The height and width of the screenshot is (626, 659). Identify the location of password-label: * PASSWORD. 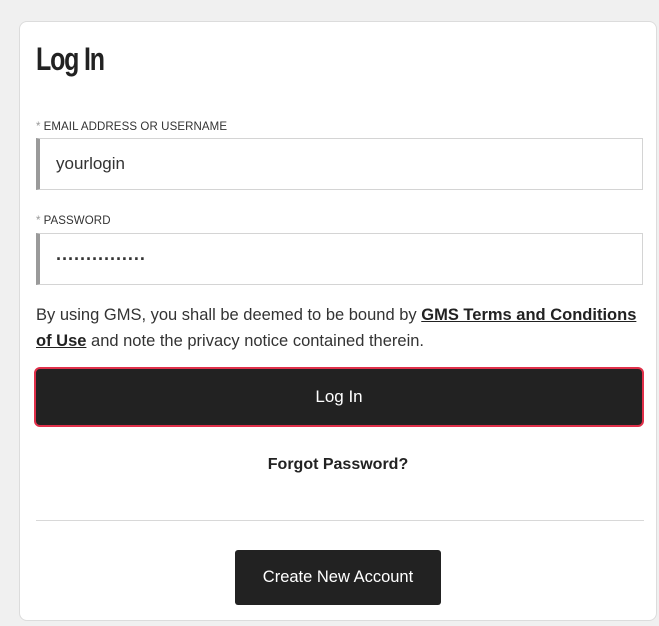
(73, 221).